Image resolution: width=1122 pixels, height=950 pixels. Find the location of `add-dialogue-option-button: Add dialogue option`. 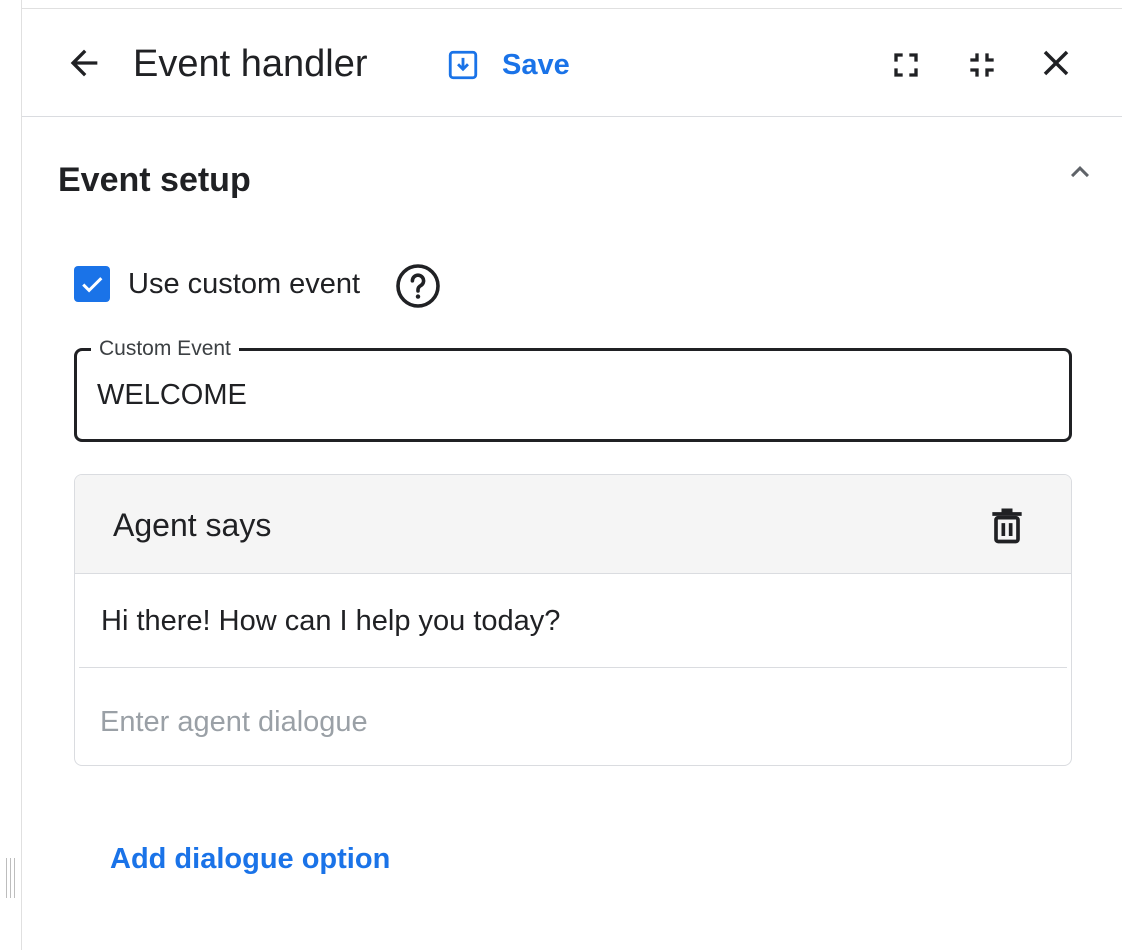

add-dialogue-option-button: Add dialogue option is located at coordinates (250, 859).